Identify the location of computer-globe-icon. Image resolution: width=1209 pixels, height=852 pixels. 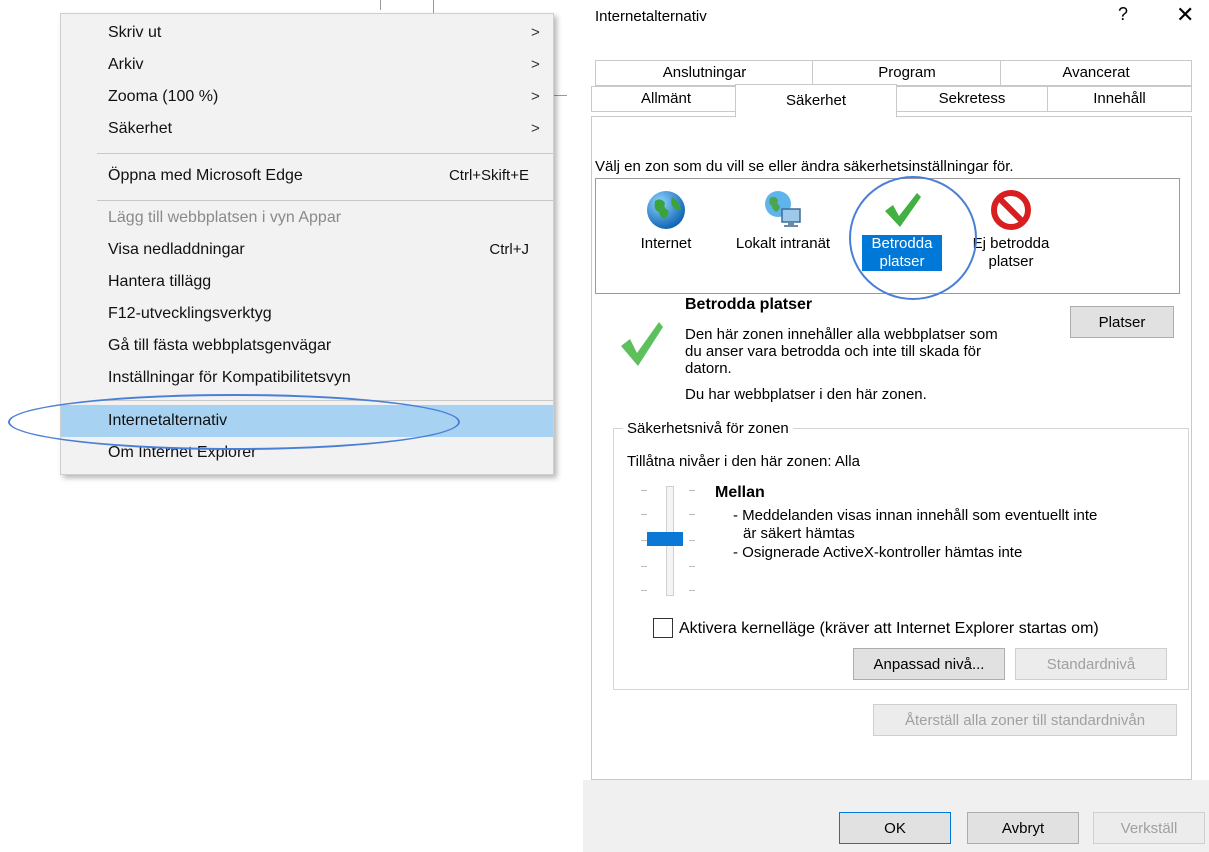
(783, 209).